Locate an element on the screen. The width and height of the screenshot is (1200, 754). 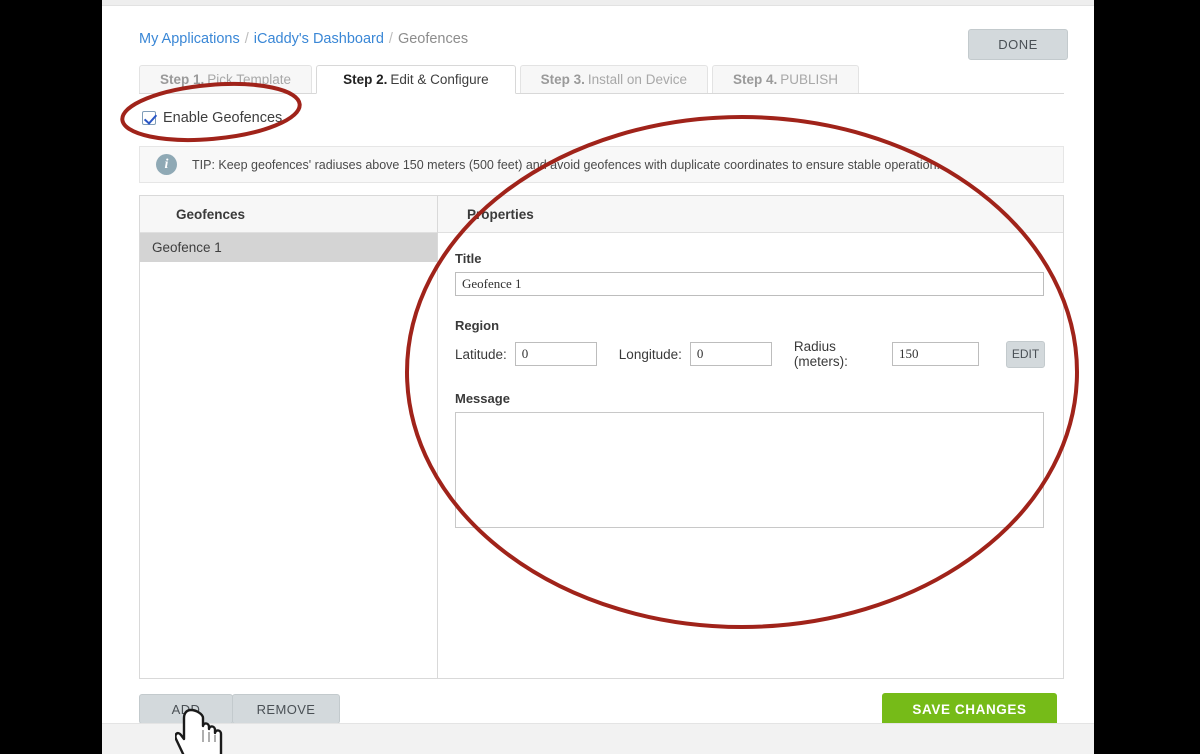
tab-step-4-publish: Step 4. PUBLISH is located at coordinates (785, 79).